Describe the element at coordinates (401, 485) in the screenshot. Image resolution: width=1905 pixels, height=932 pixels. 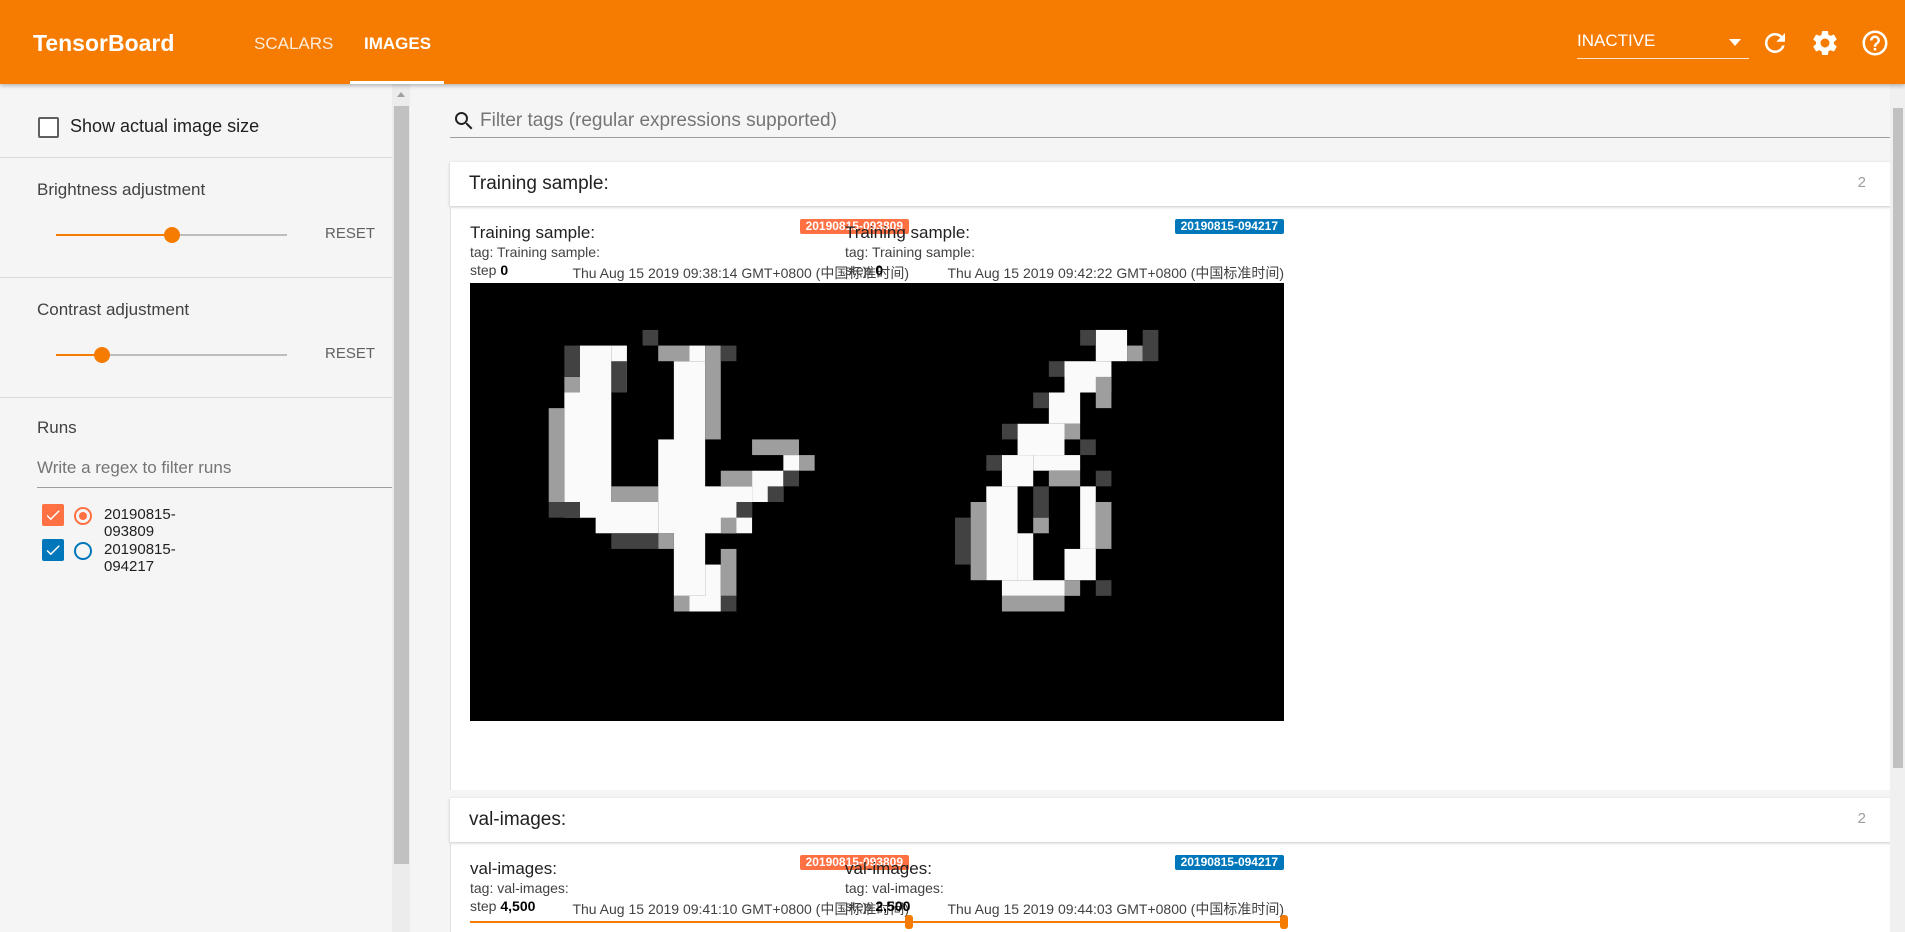
I see `sidebar-scrollbar-thumb` at that location.